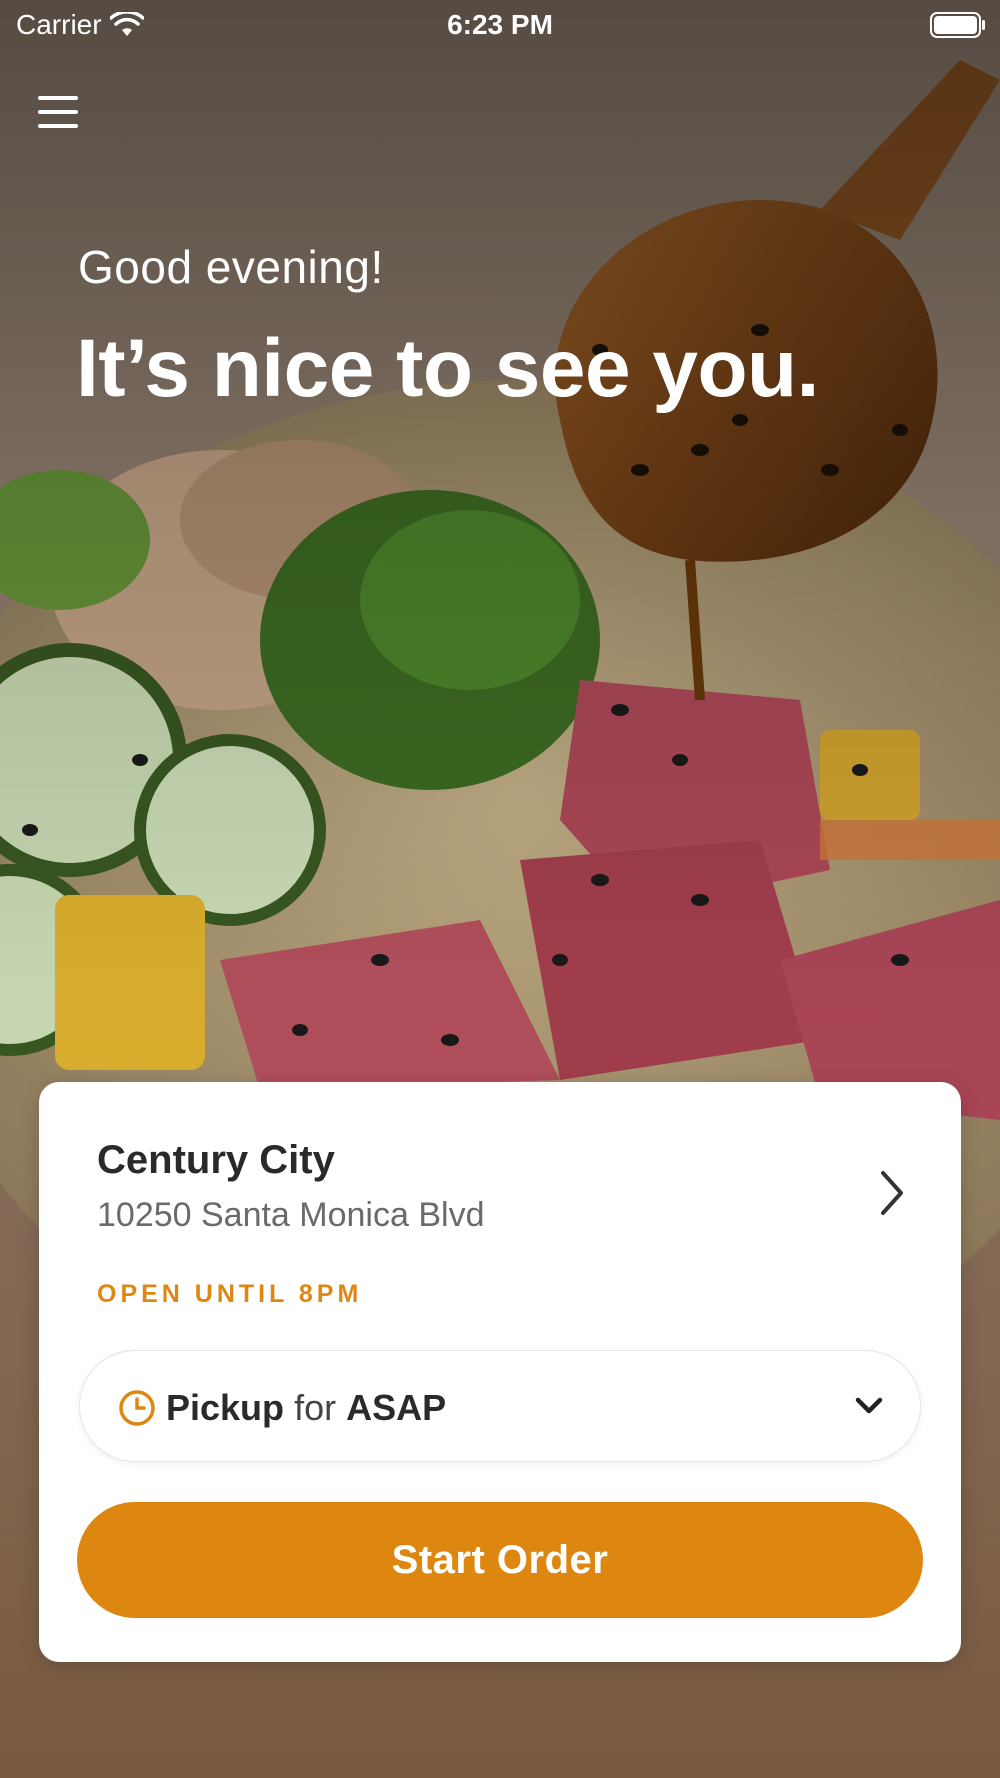 The height and width of the screenshot is (1778, 1000). I want to click on pickup-summary: Pickup for ASAP, so click(306, 1408).